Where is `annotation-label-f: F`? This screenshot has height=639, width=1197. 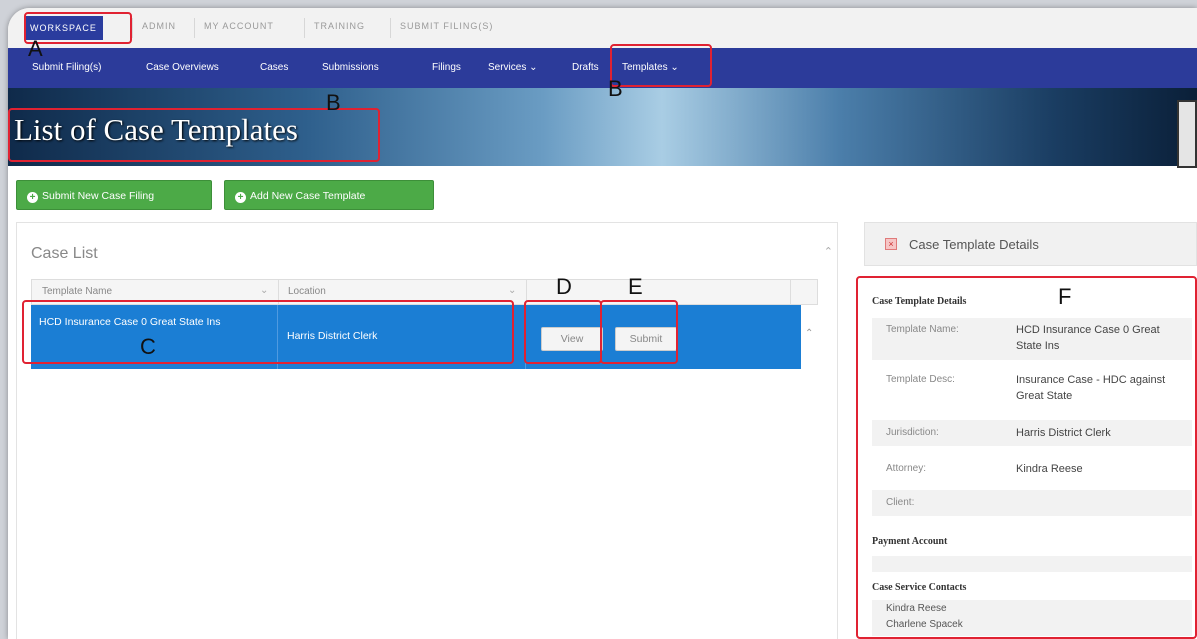 annotation-label-f: F is located at coordinates (1065, 296).